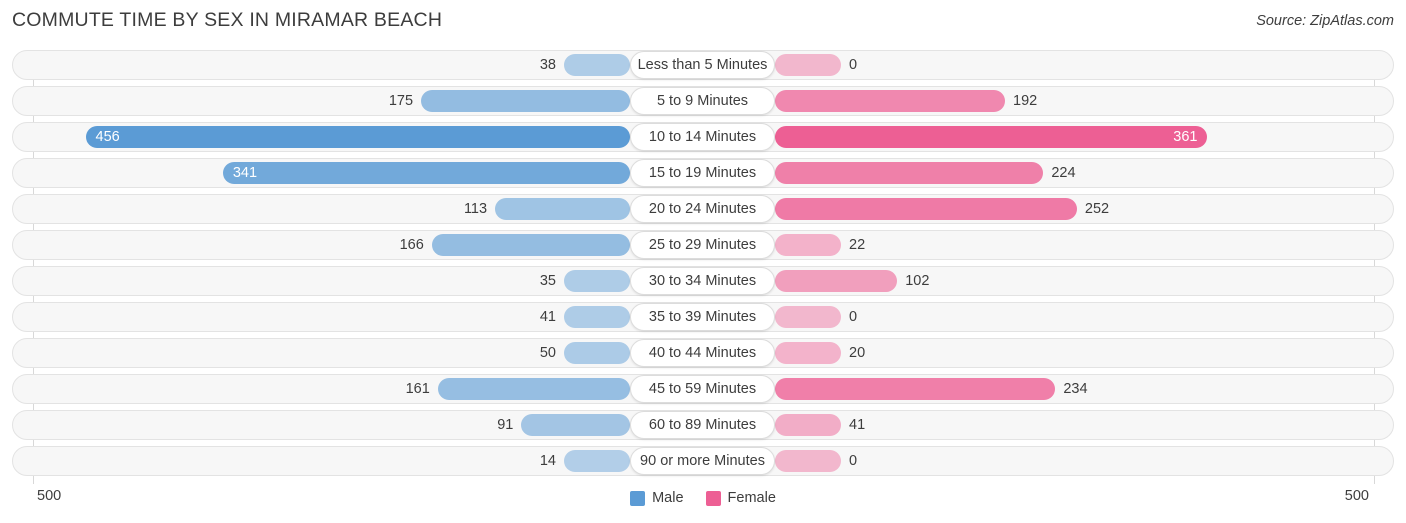  I want to click on category-label-12: 90 or more Minutes, so click(702, 461).